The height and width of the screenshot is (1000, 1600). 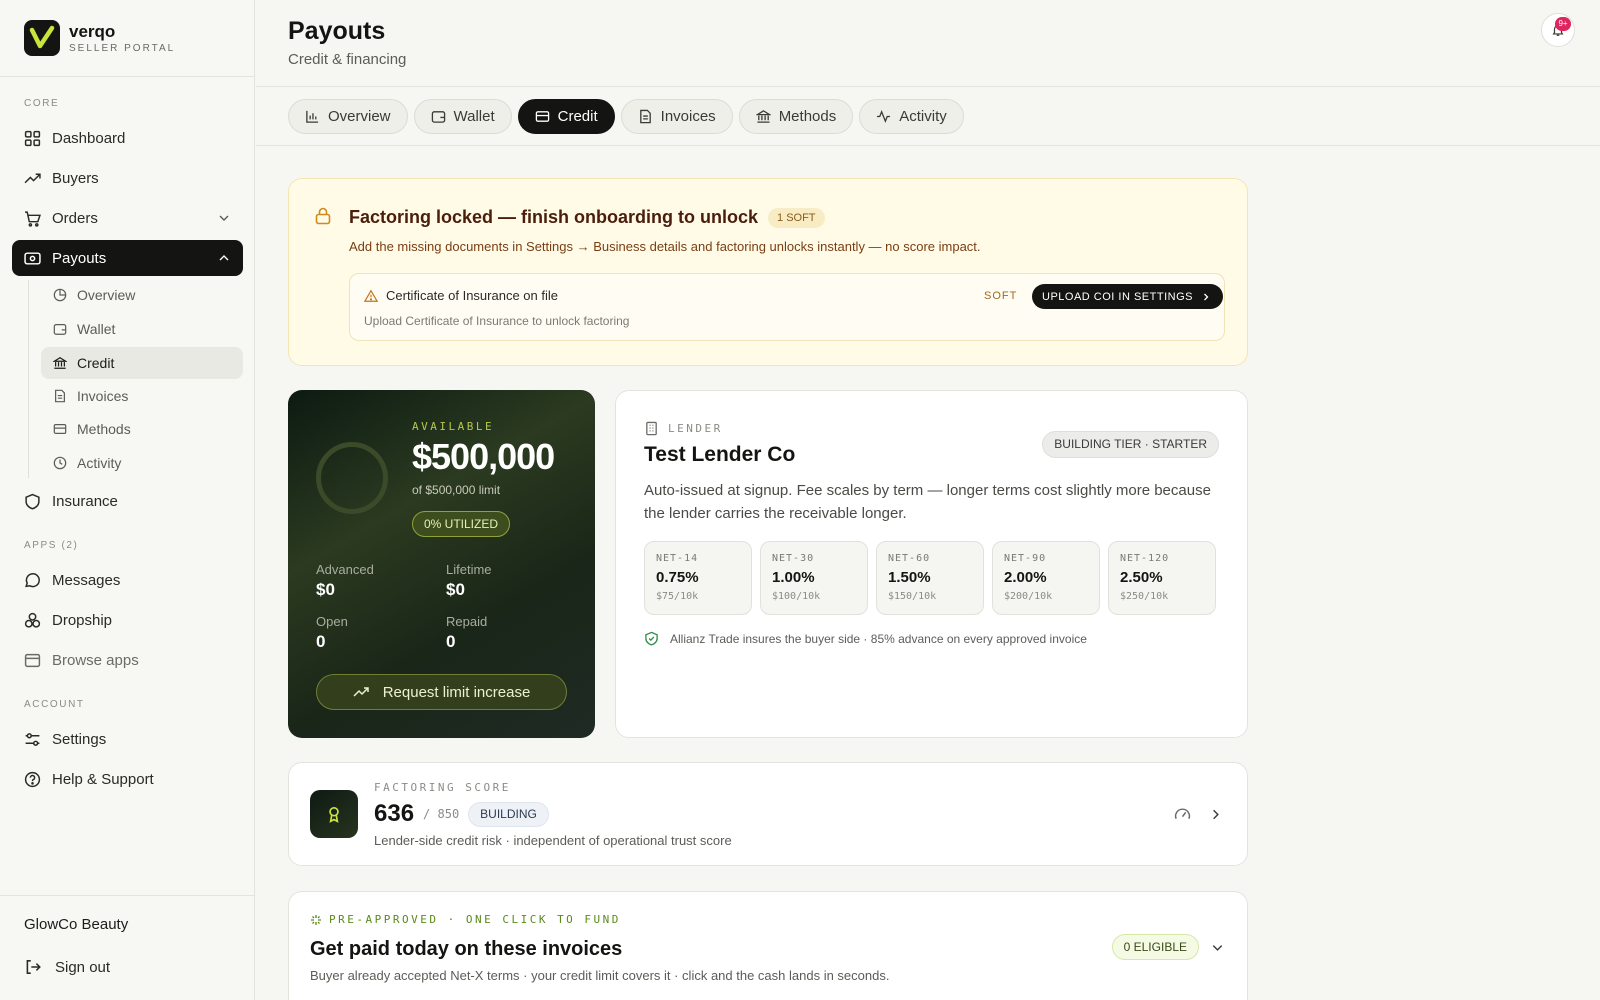 I want to click on sidebar-item-buyers: Buyers, so click(x=127, y=178).